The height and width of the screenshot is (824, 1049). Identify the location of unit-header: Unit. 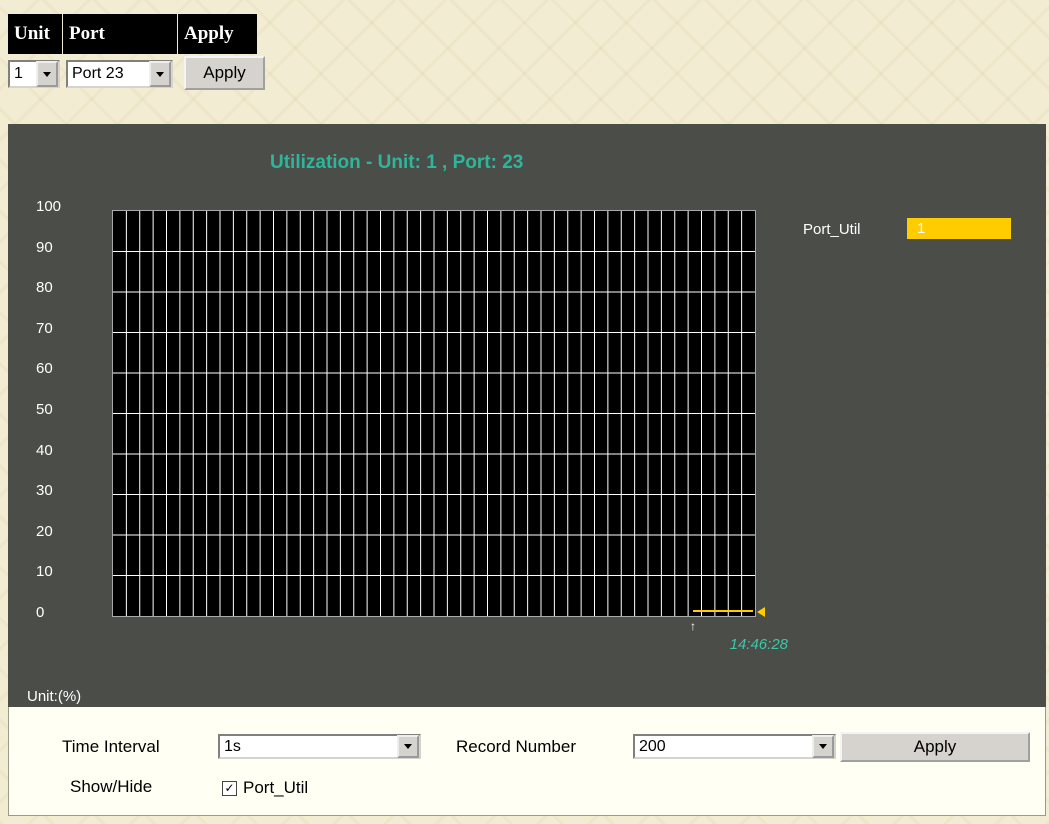
(35, 34).